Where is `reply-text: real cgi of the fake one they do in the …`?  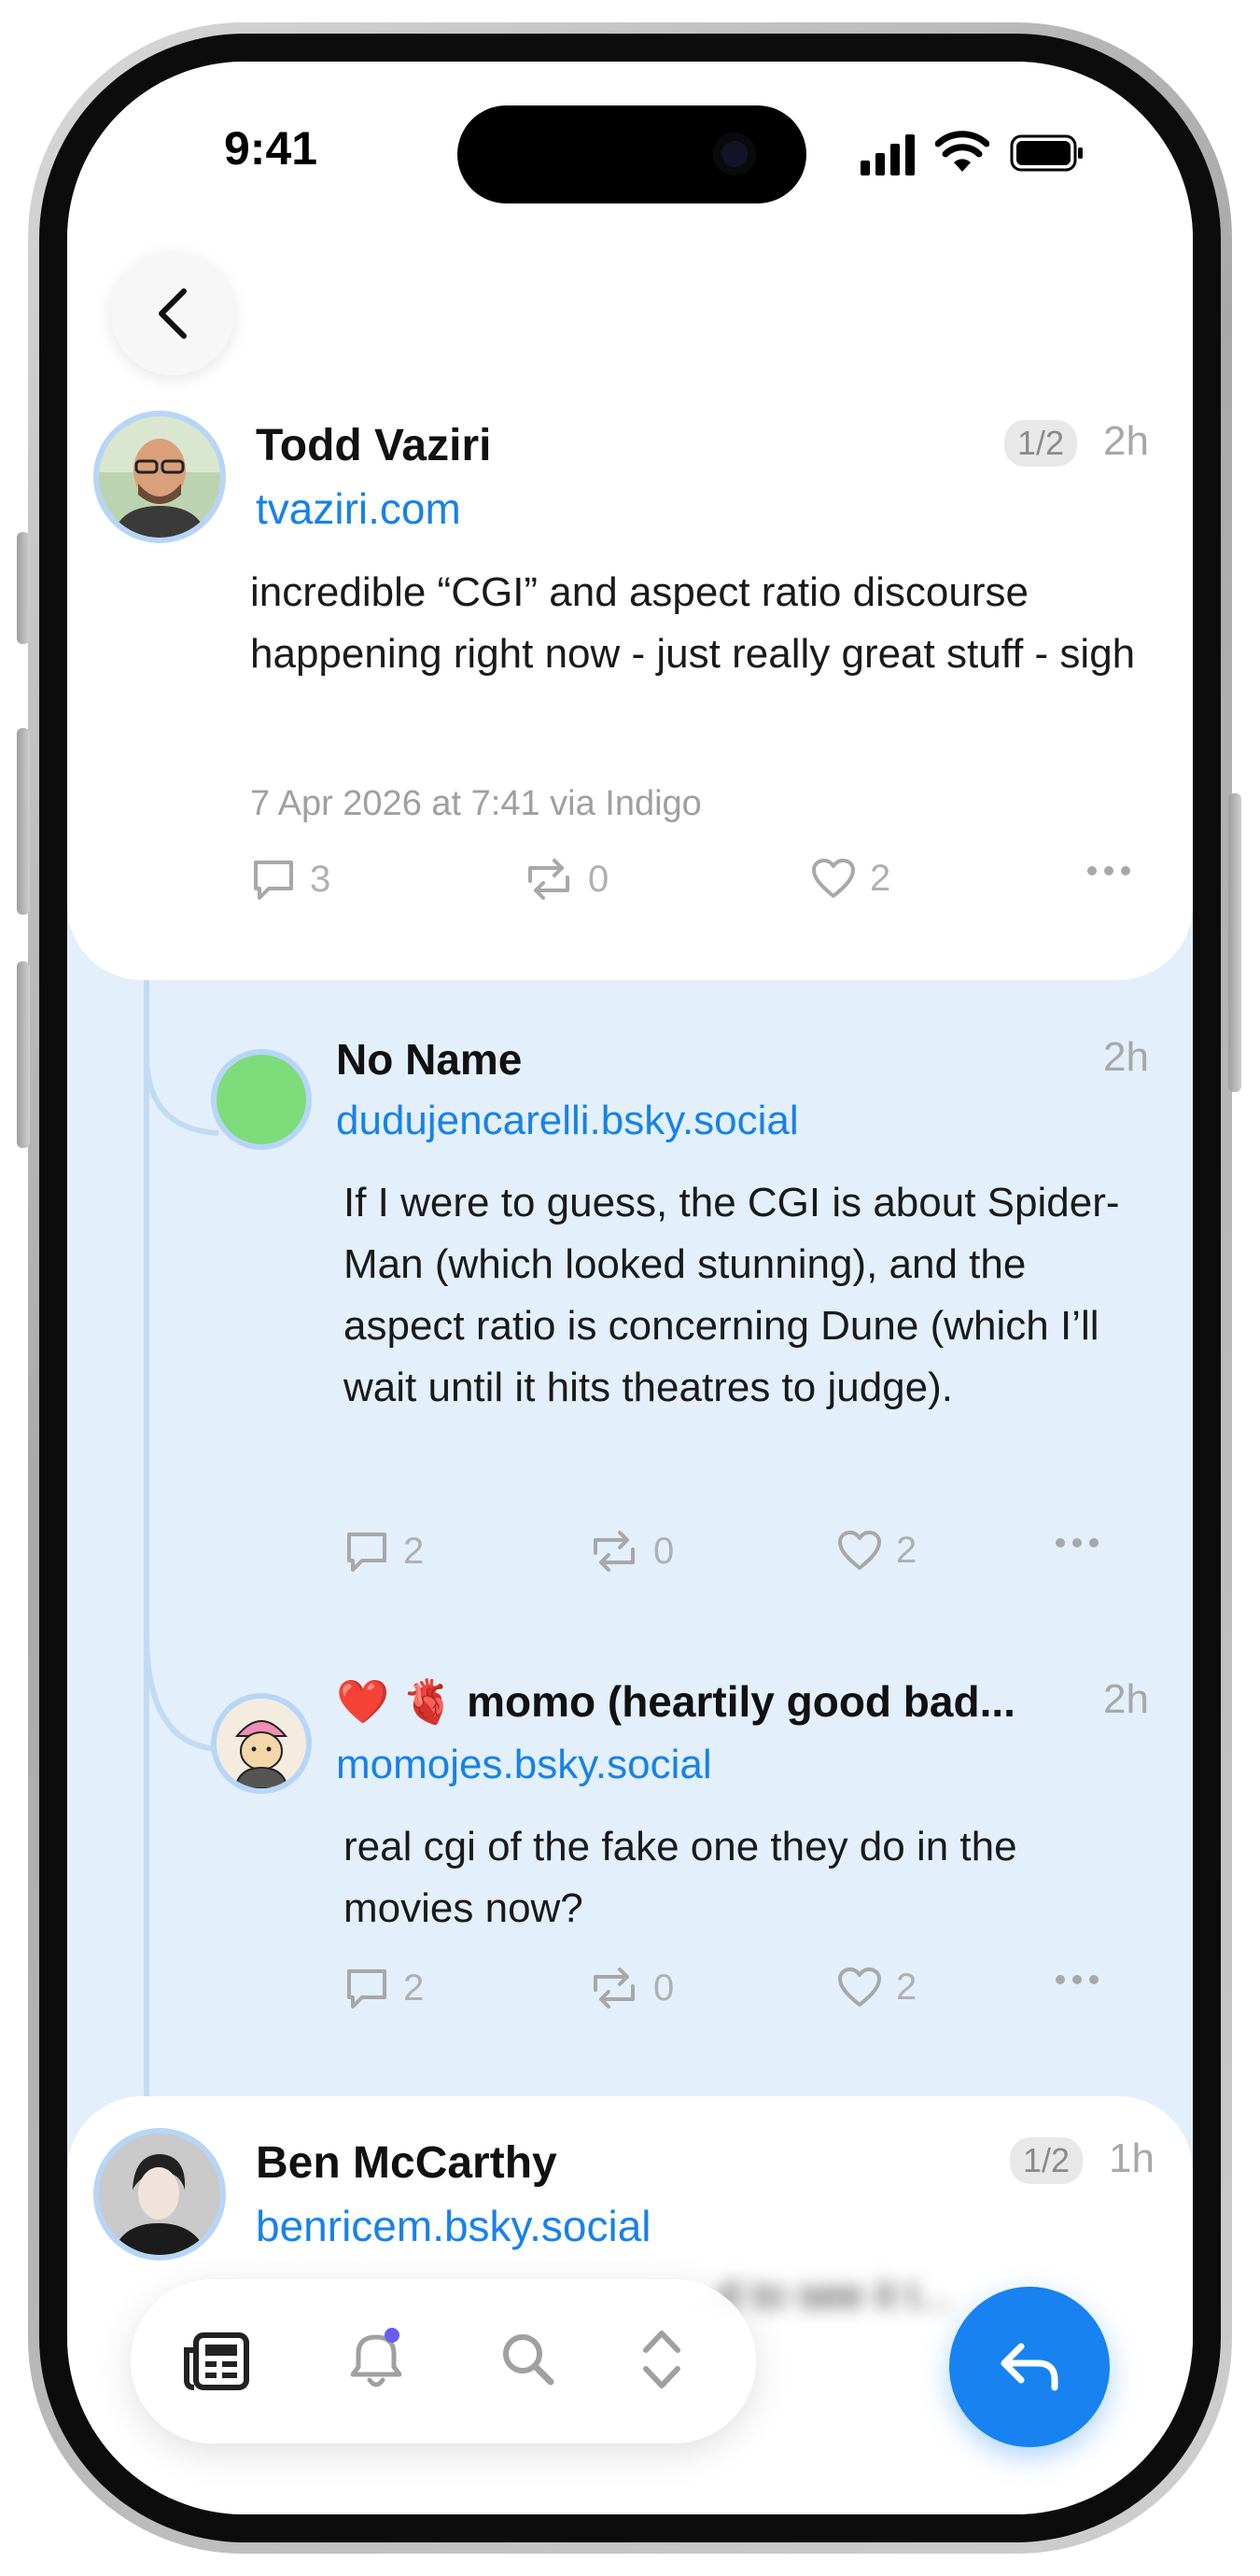
reply-text: real cgi of the fake one they do in the … is located at coordinates (680, 1877).